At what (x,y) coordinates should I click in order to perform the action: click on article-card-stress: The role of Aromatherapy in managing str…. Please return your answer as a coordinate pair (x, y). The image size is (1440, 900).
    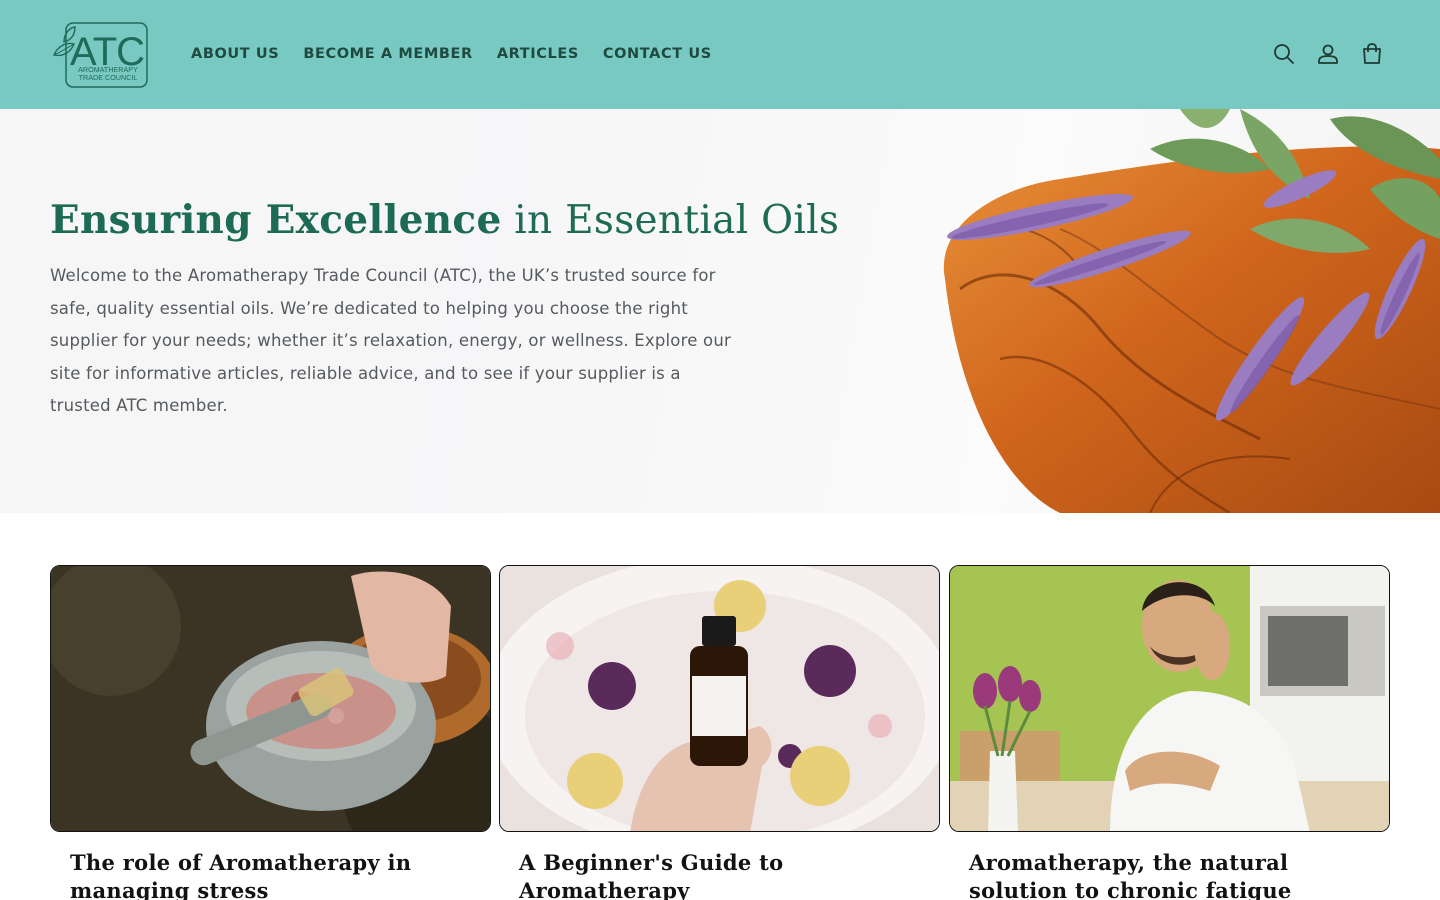
    Looking at the image, I should click on (270, 732).